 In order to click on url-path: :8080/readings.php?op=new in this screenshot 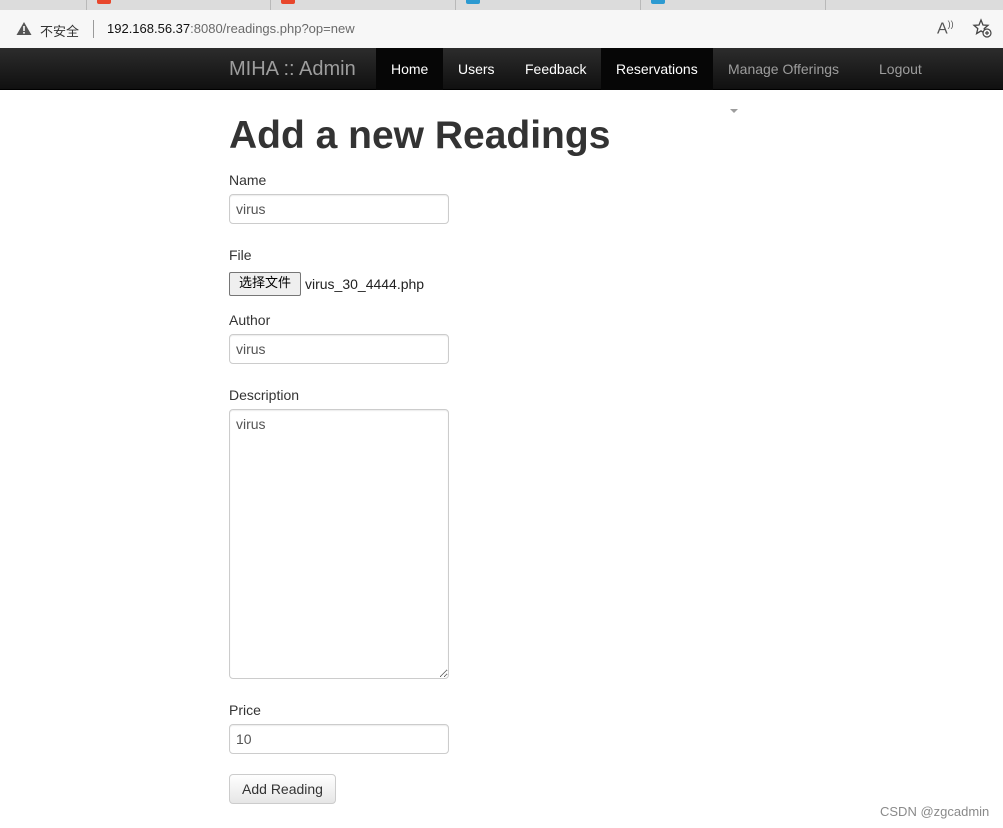, I will do `click(272, 28)`.